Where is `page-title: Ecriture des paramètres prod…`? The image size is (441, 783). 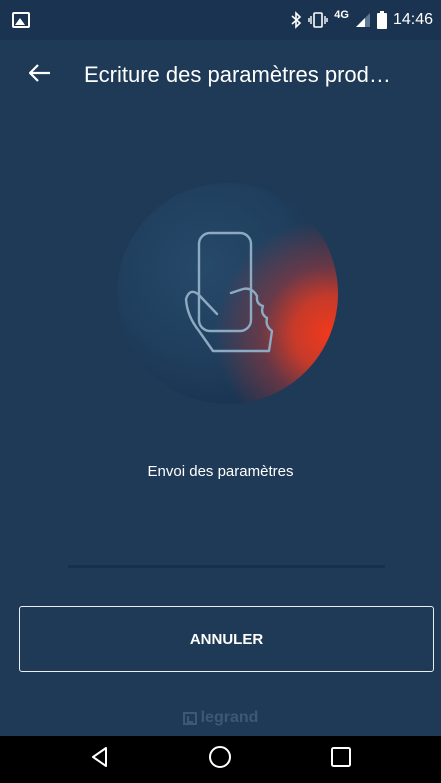
page-title: Ecriture des paramètres prod… is located at coordinates (237, 74).